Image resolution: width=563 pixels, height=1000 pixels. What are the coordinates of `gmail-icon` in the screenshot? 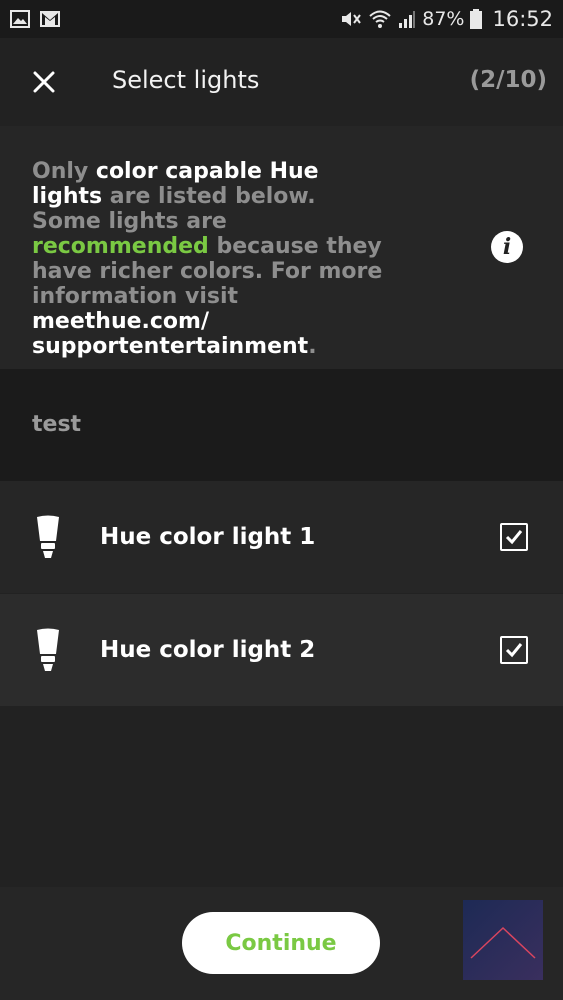 It's located at (50, 19).